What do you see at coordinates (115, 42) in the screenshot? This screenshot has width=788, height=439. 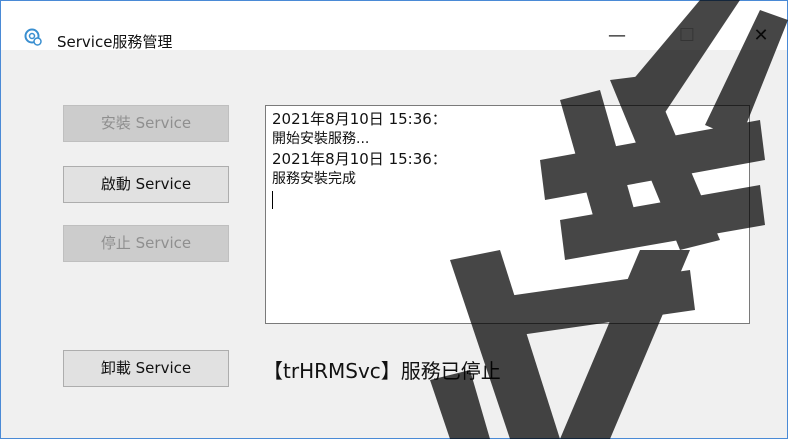 I see `window-title: Service服務管理` at bounding box center [115, 42].